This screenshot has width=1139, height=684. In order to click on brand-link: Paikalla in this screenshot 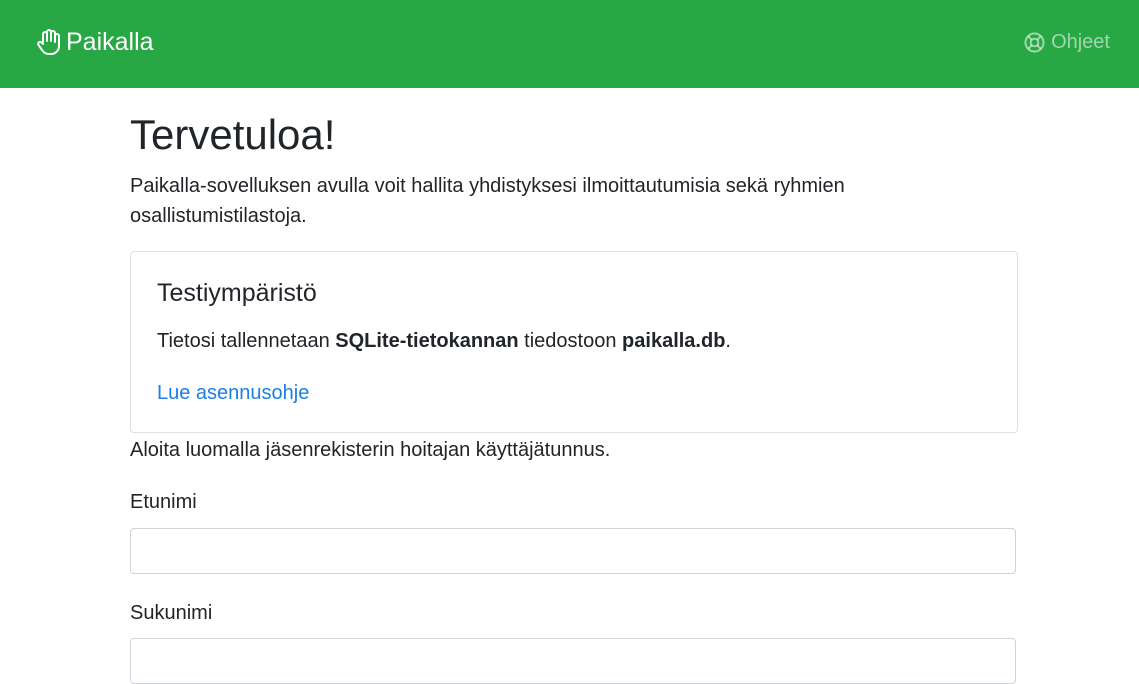, I will do `click(95, 42)`.